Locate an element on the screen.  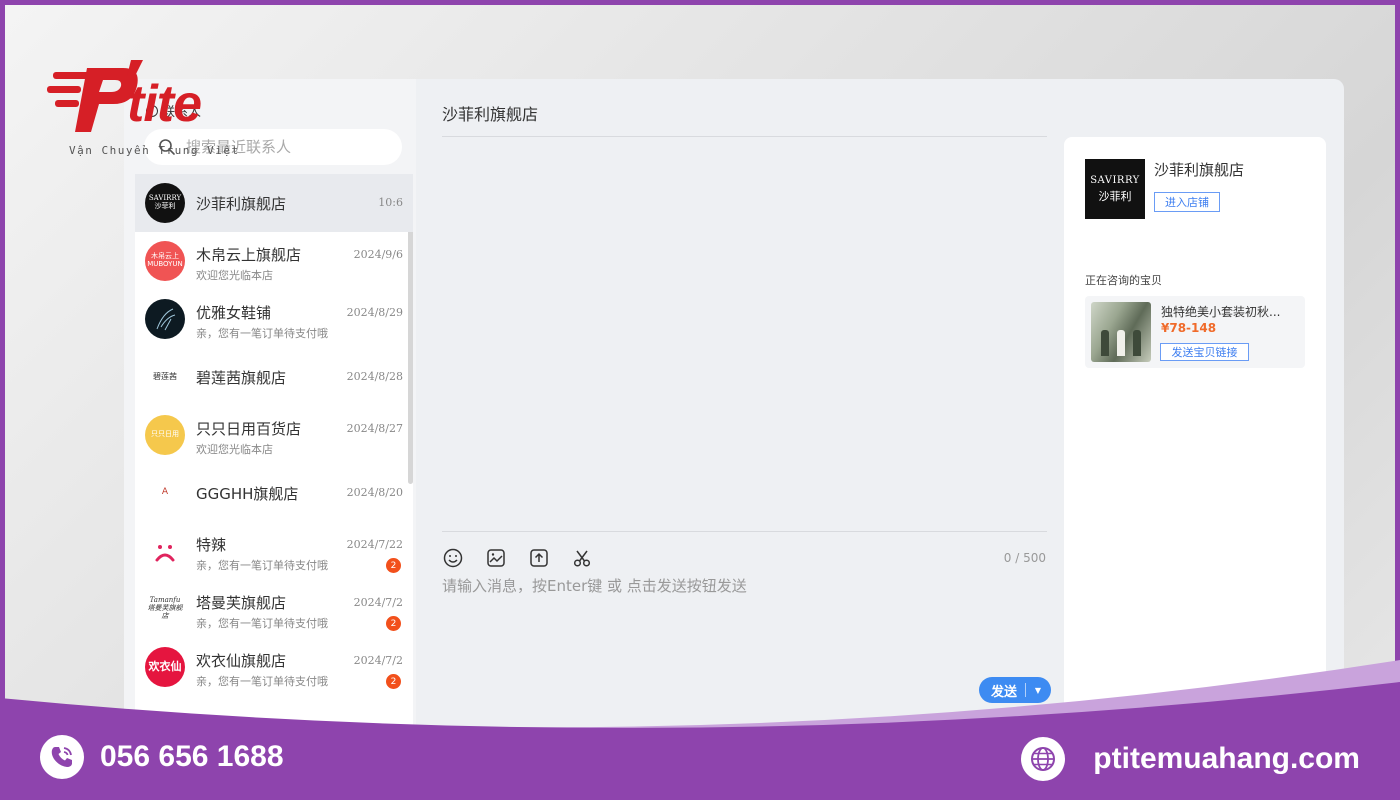
conversation-item: A GGGHH旗舰店 2024/8/20 is located at coordinates (274, 493).